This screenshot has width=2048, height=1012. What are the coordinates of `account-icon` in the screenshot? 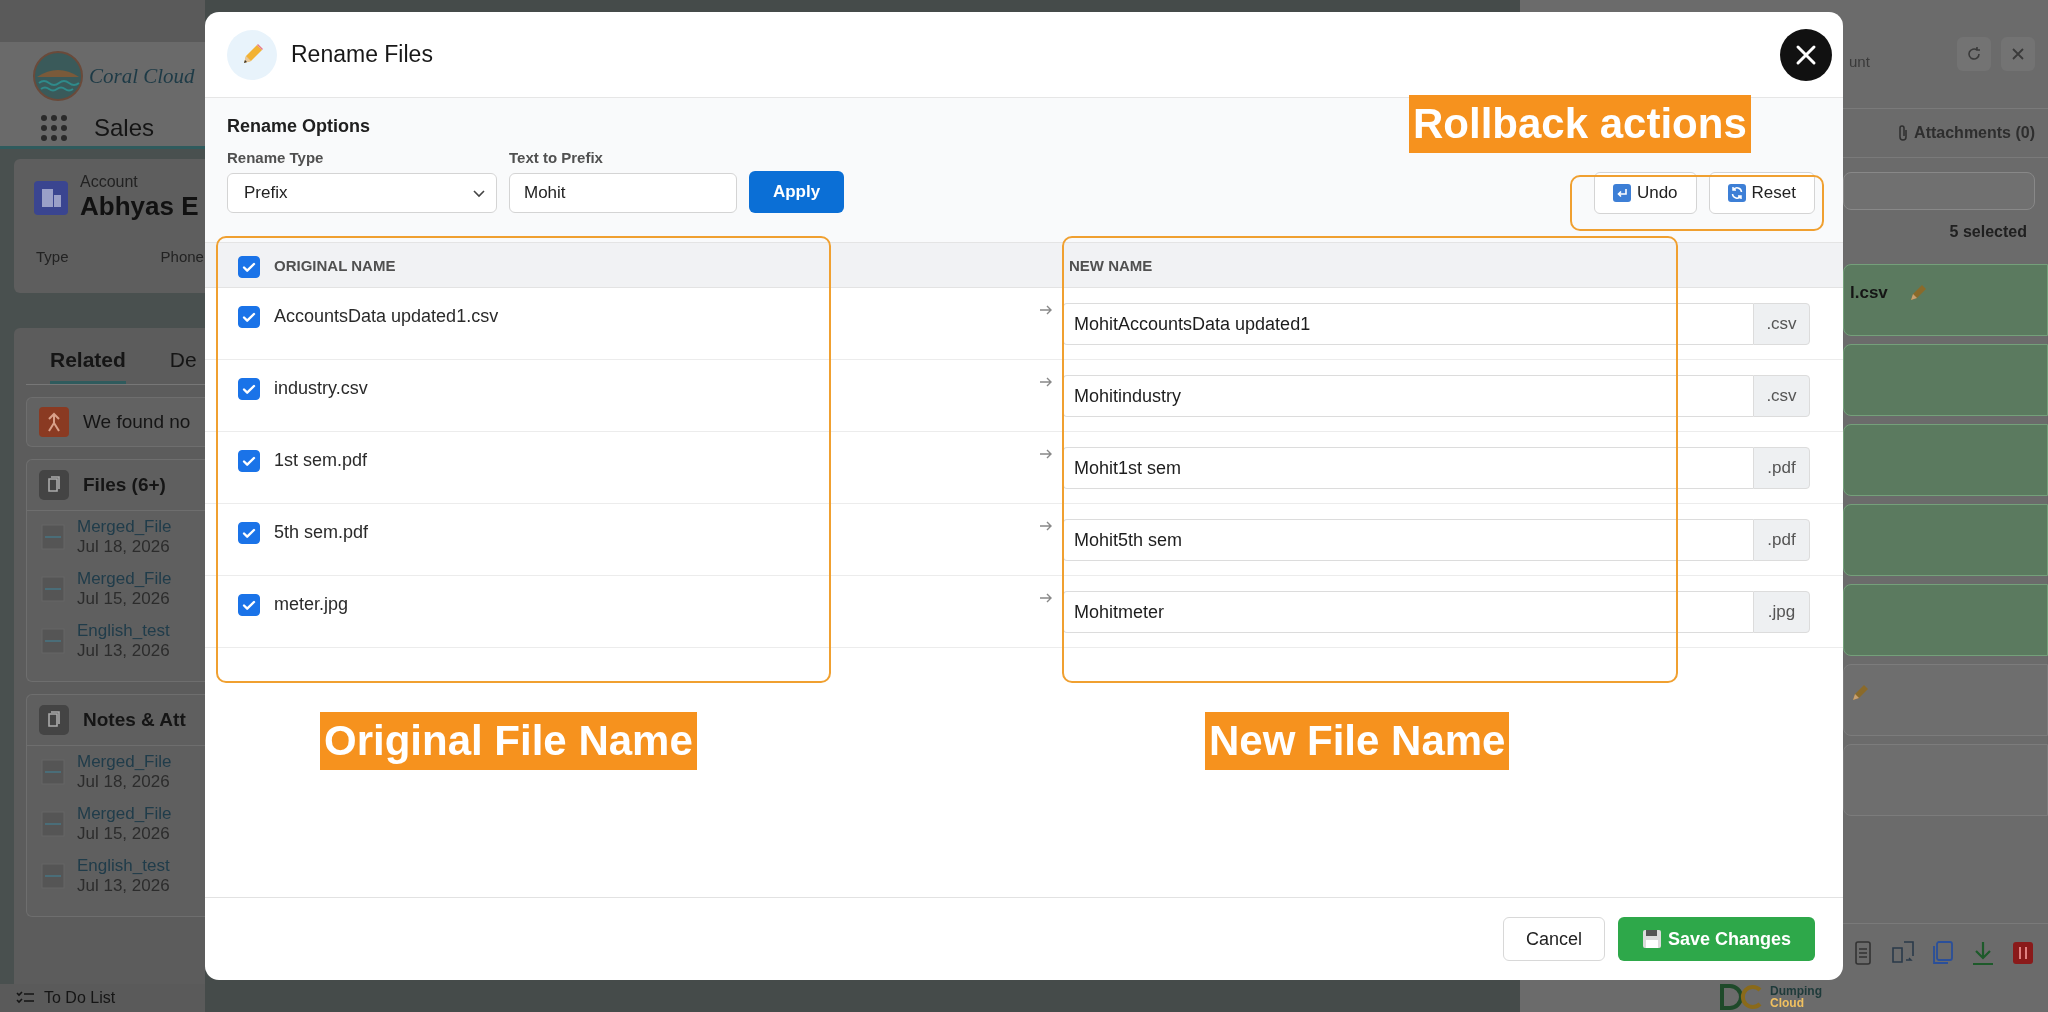 It's located at (51, 197).